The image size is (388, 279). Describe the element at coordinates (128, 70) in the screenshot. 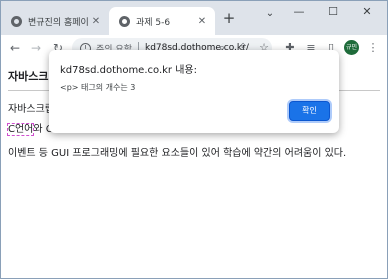

I see `dialog-title: kd78sd.dothome.co.kr 내용:` at that location.